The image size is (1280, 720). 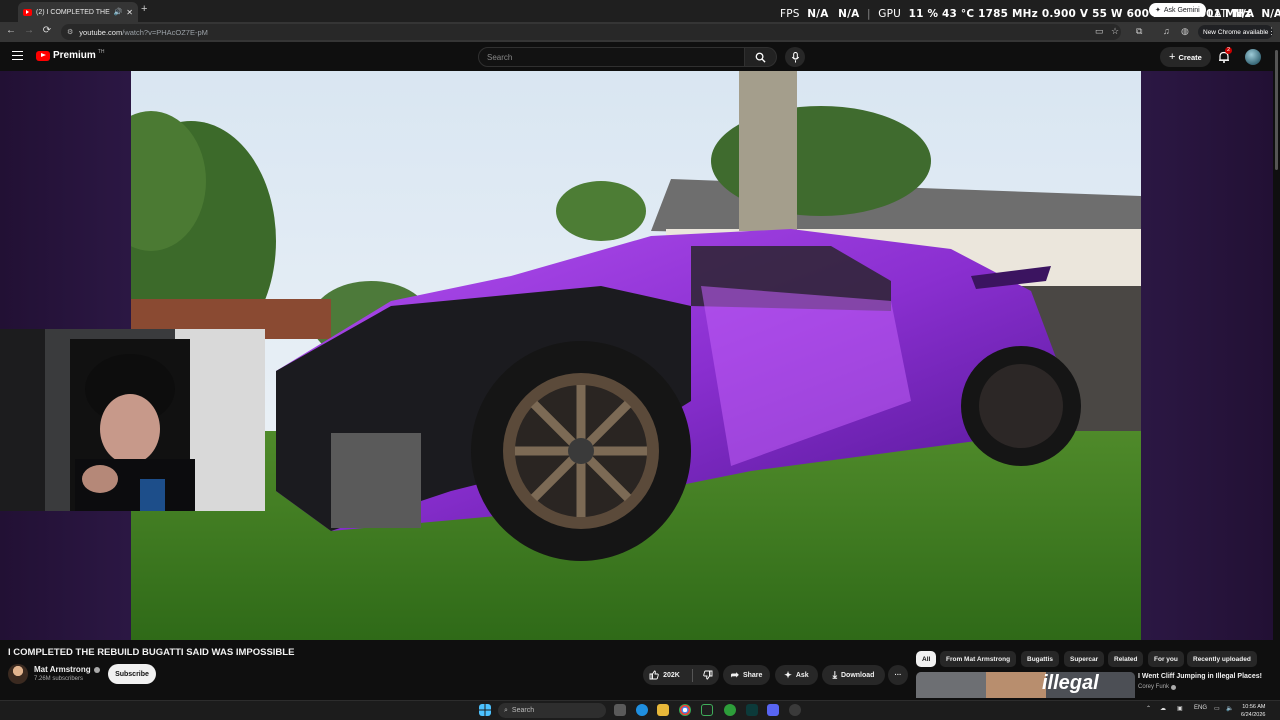 What do you see at coordinates (485, 710) in the screenshot?
I see `windows-icon` at bounding box center [485, 710].